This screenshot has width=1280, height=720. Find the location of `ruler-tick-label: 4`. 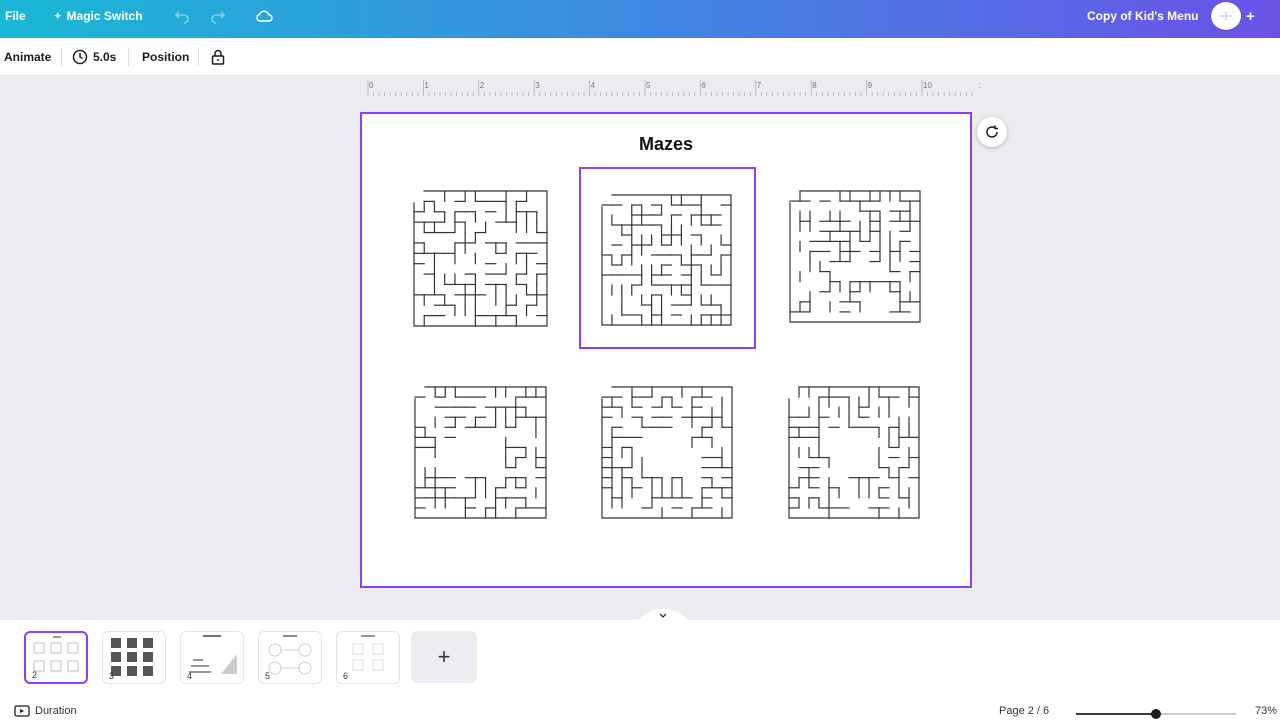

ruler-tick-label: 4 is located at coordinates (593, 85).